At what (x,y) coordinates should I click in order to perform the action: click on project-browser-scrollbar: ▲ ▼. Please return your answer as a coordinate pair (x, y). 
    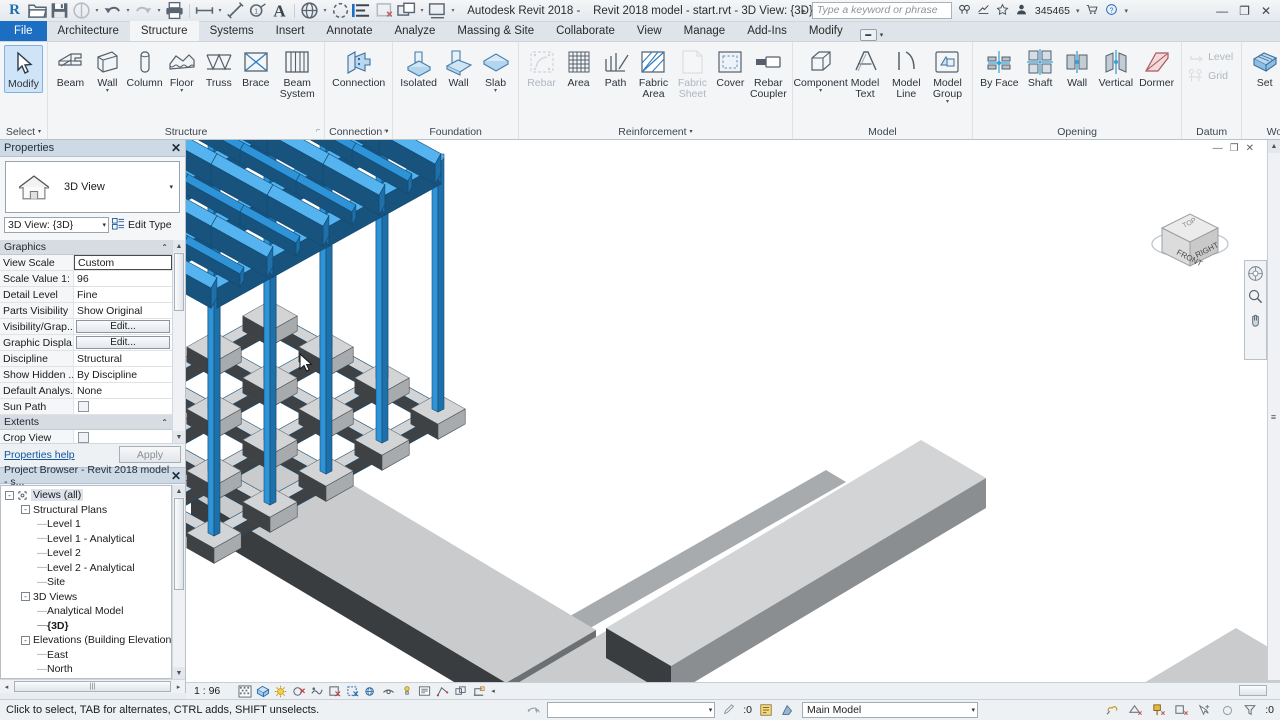
    Looking at the image, I should click on (178, 582).